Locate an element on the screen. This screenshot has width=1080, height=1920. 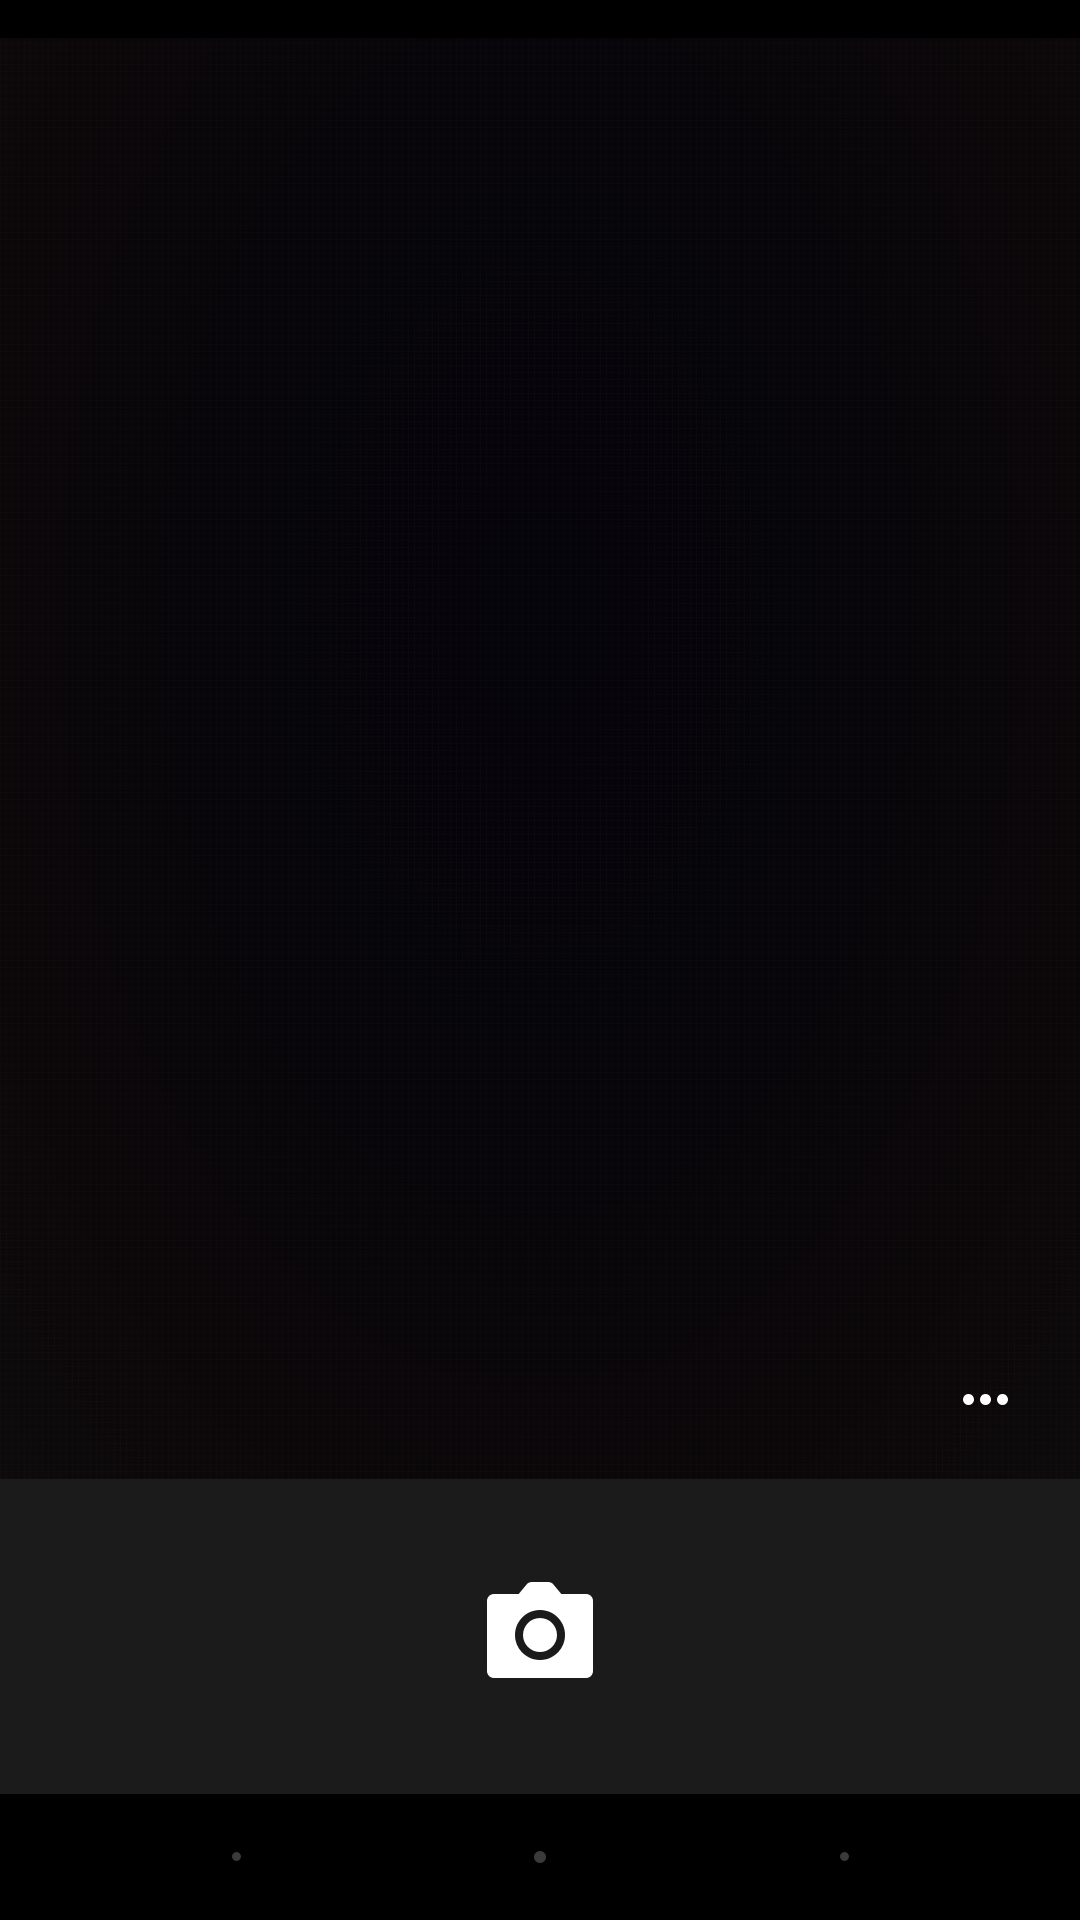
nav-recents-dot-icon is located at coordinates (844, 1856).